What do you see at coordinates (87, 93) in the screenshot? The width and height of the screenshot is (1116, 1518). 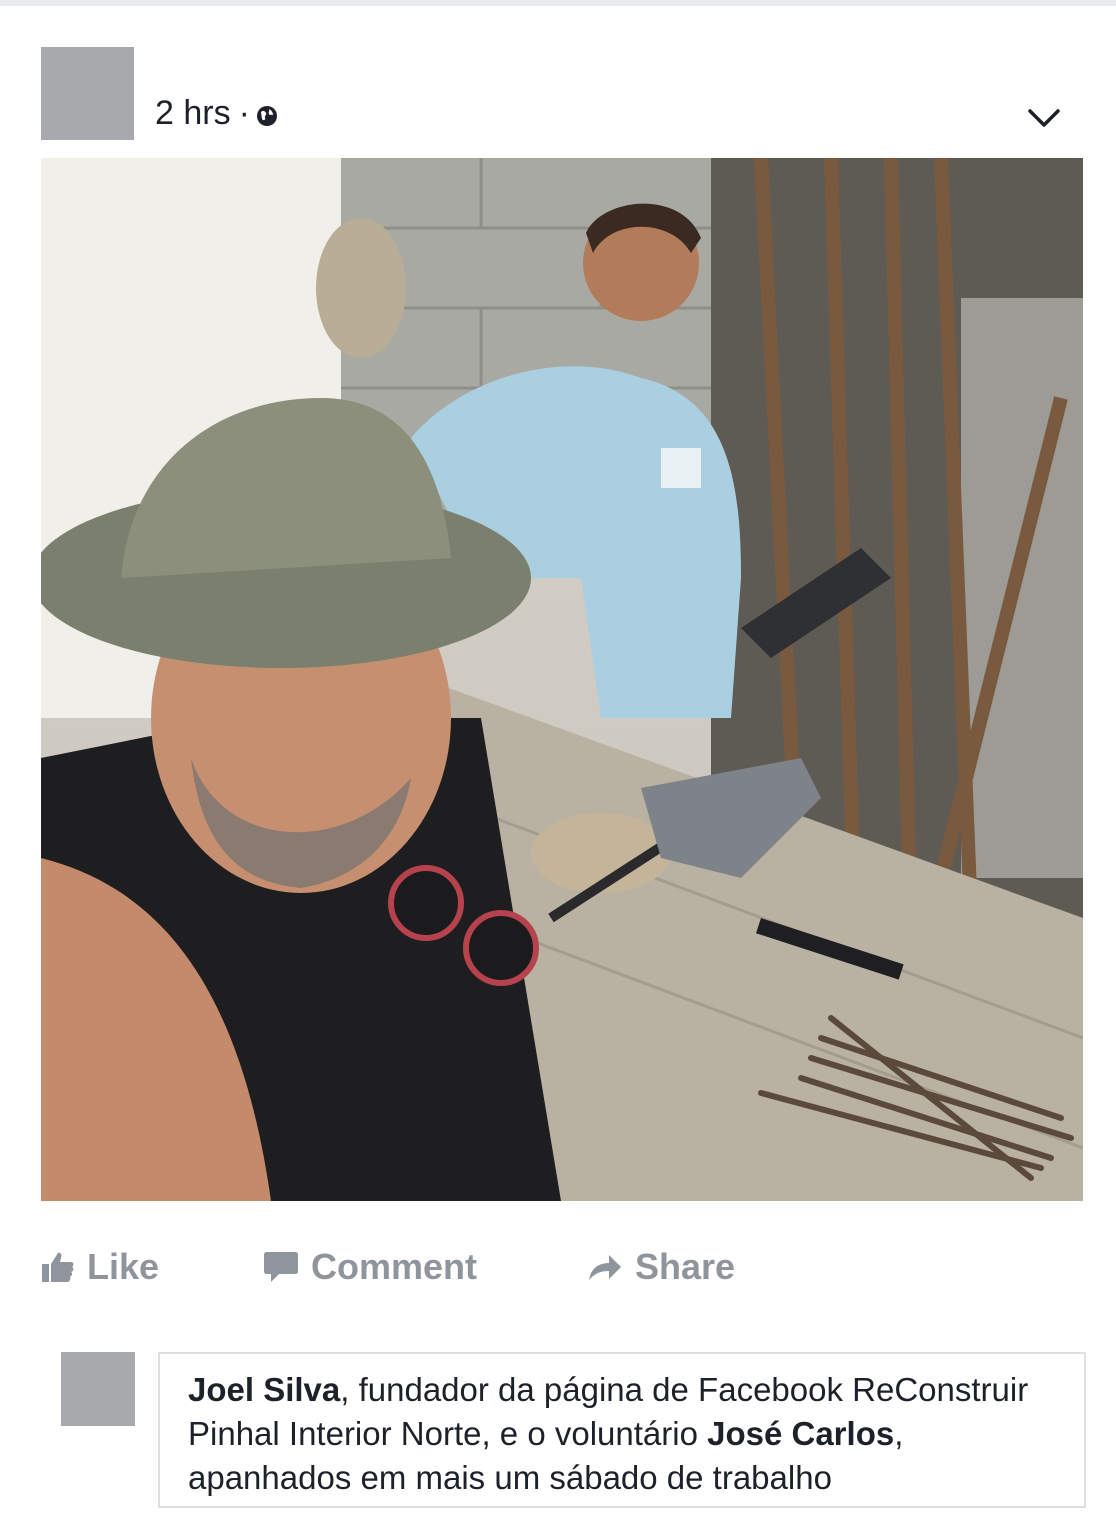 I see `avatar` at bounding box center [87, 93].